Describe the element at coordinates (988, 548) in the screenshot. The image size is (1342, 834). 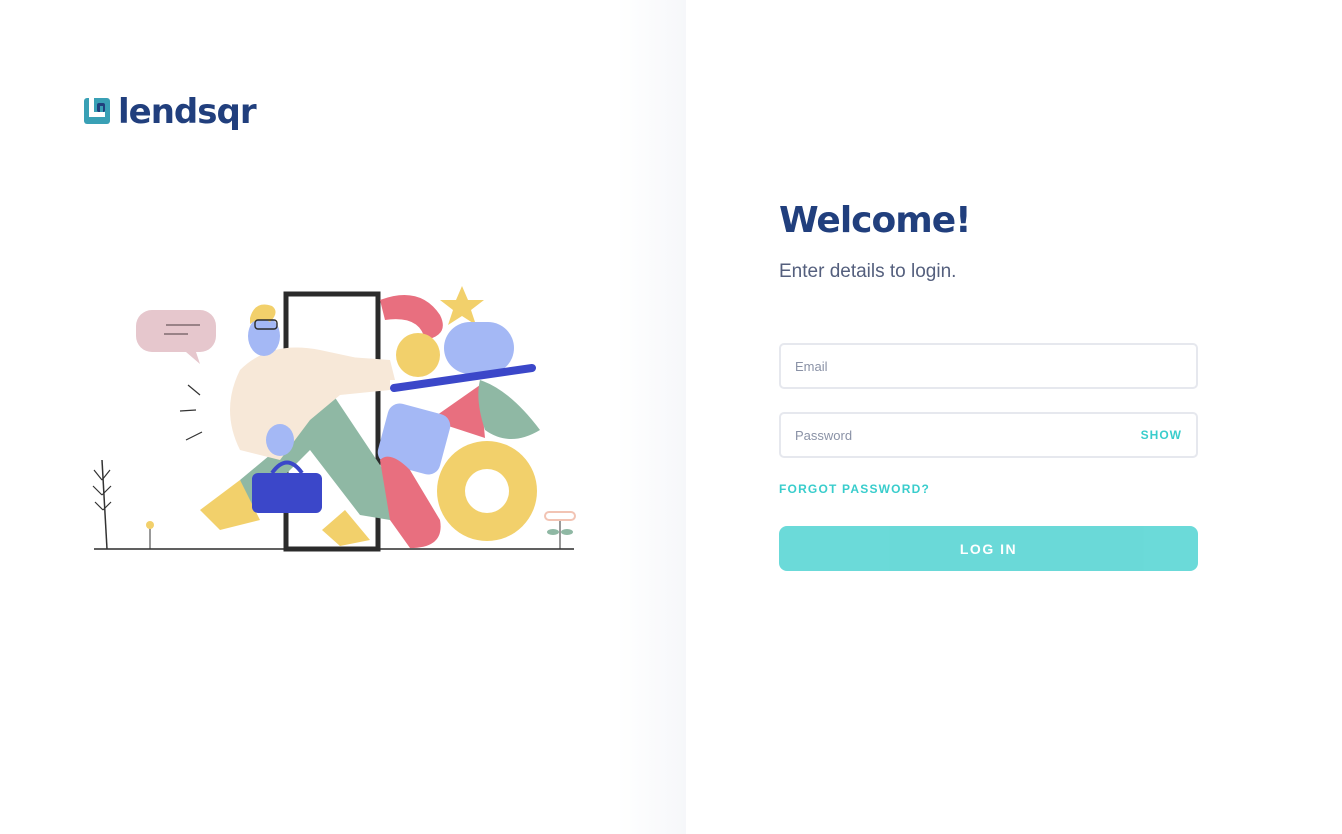
I see `login-button: LOG IN` at that location.